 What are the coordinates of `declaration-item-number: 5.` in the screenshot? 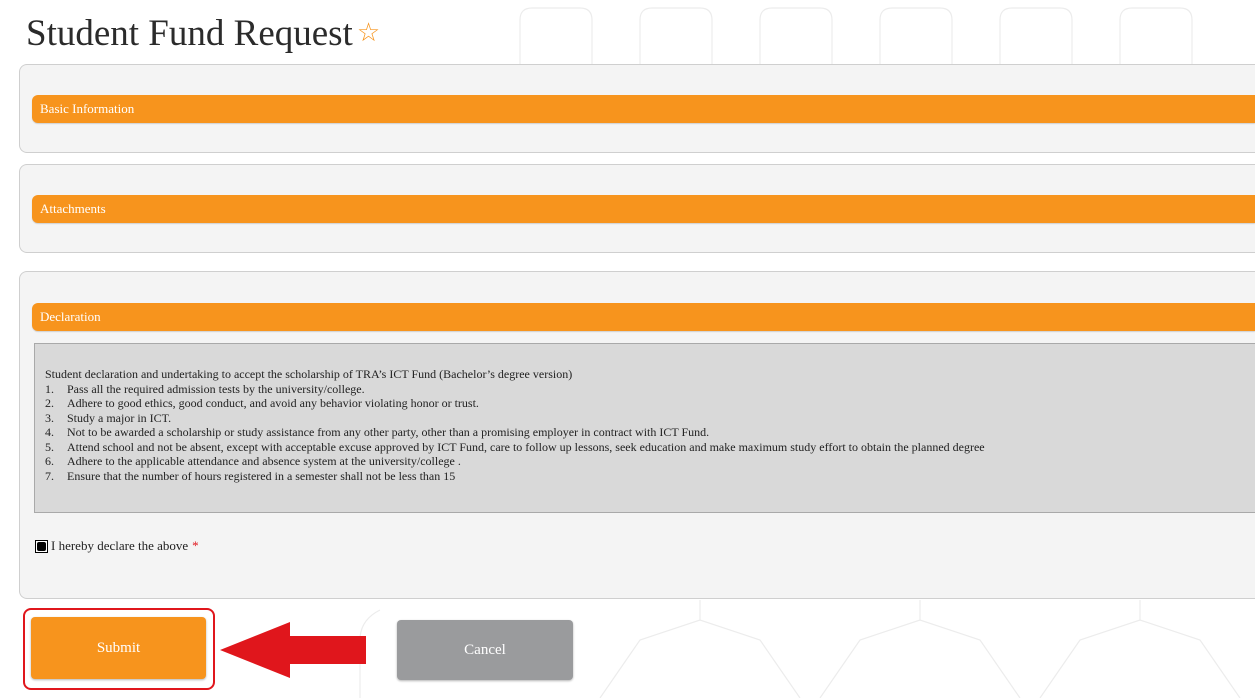 It's located at (49, 446).